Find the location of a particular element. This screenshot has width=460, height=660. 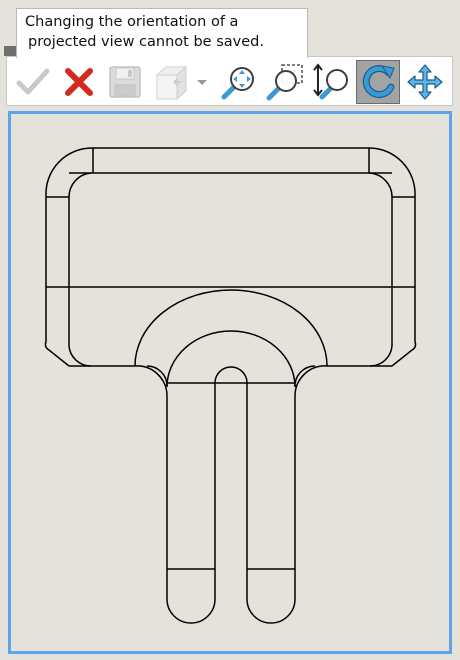

view-orientation-button is located at coordinates (180, 82).